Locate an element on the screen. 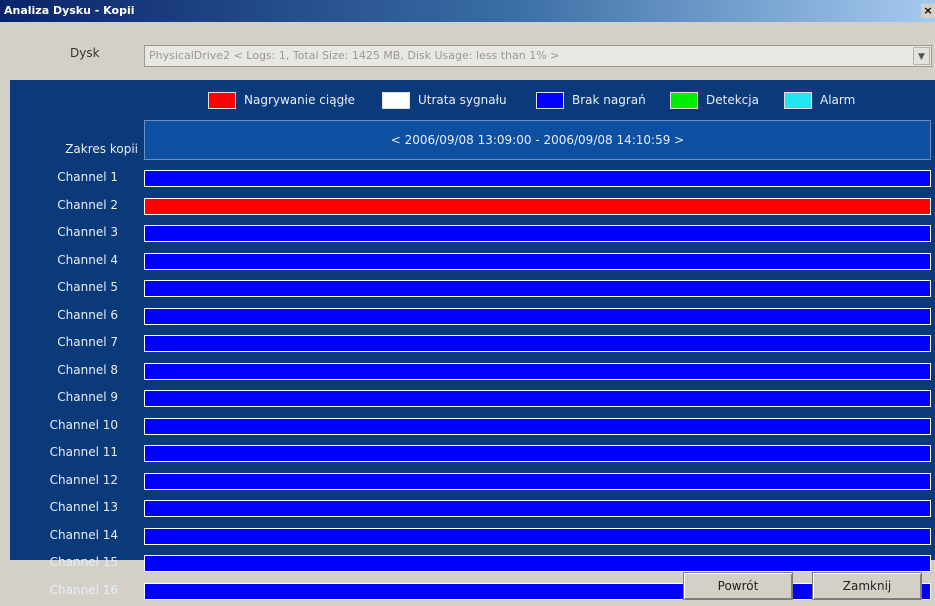 This screenshot has width=935, height=606. channel-label: Channel 3 is located at coordinates (87, 232).